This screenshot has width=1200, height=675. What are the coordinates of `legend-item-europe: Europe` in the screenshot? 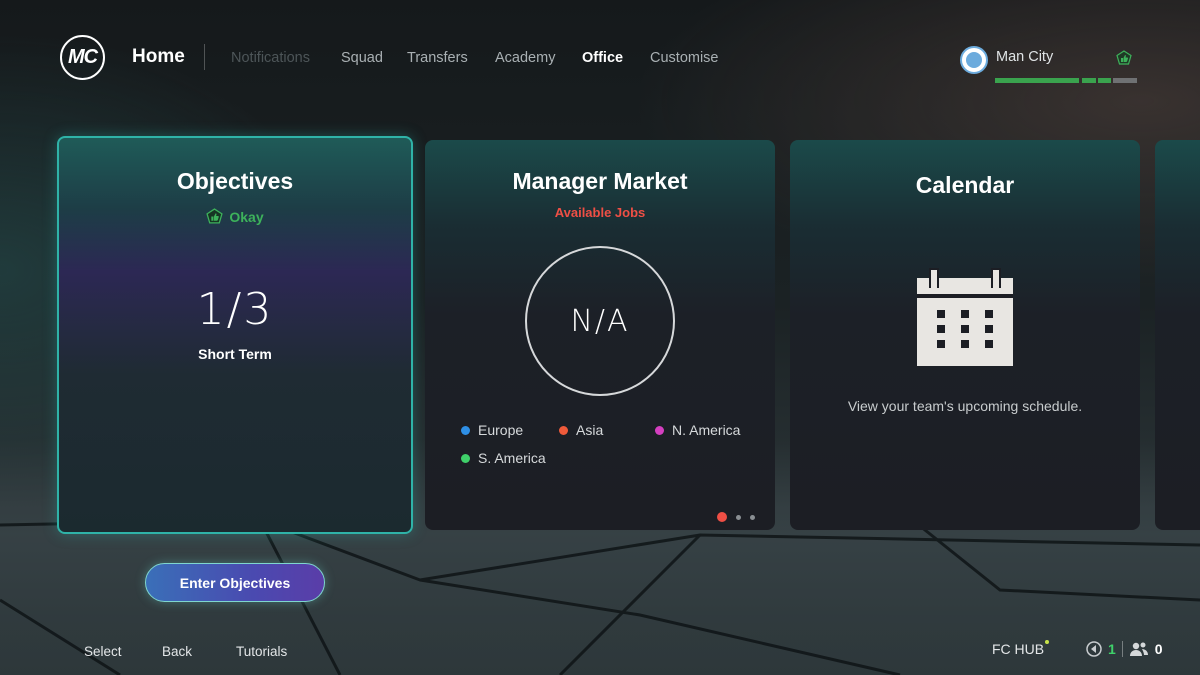 It's located at (492, 430).